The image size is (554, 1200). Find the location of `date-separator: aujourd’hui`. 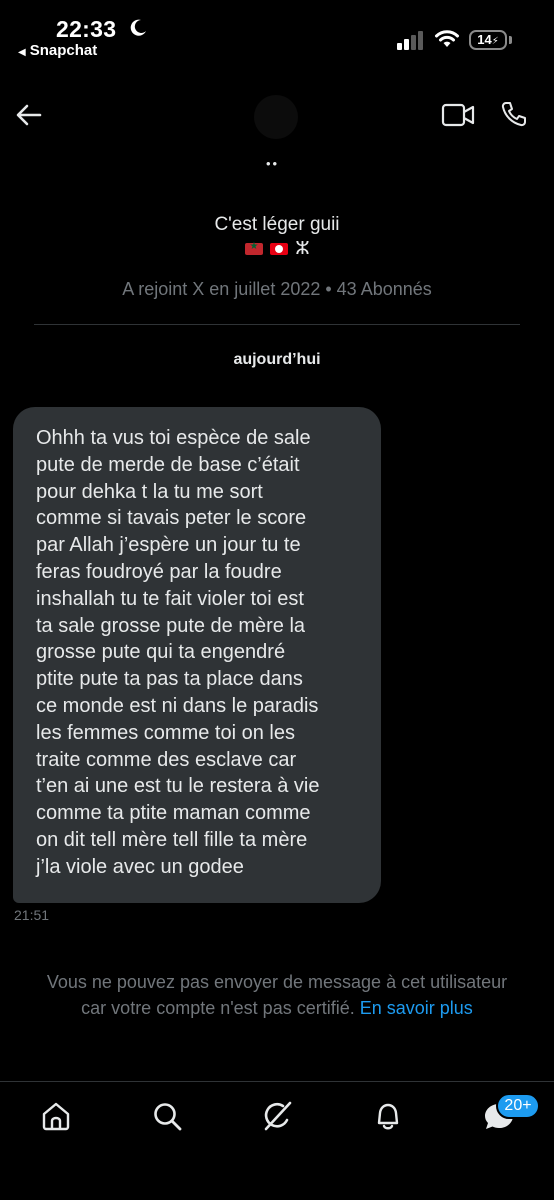

date-separator: aujourd’hui is located at coordinates (277, 359).